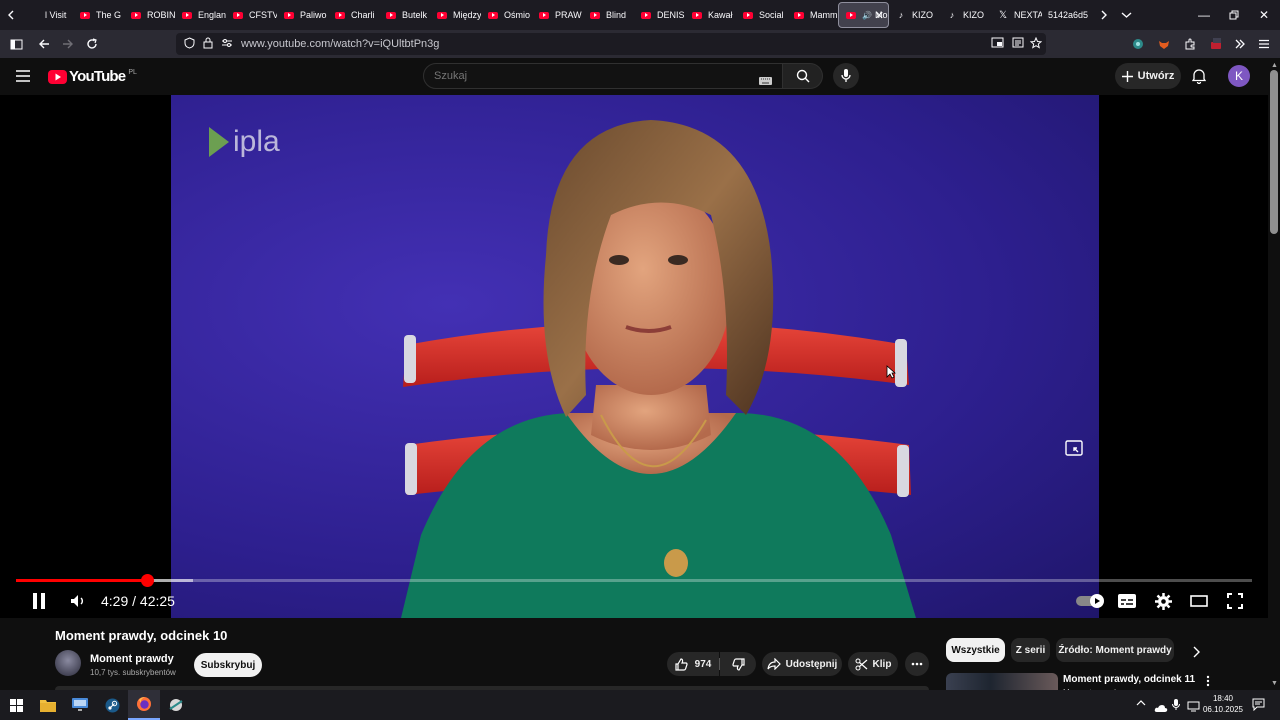 The width and height of the screenshot is (1280, 720). I want to click on tracking-protection-icon, so click(189, 44).